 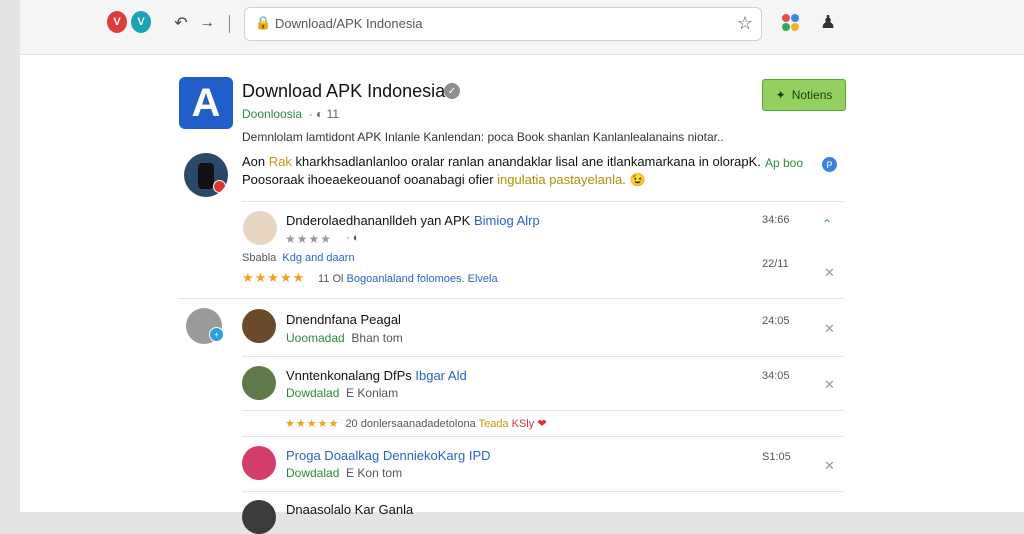 What do you see at coordinates (353, 238) in the screenshot?
I see `clock-icon: · ◐` at bounding box center [353, 238].